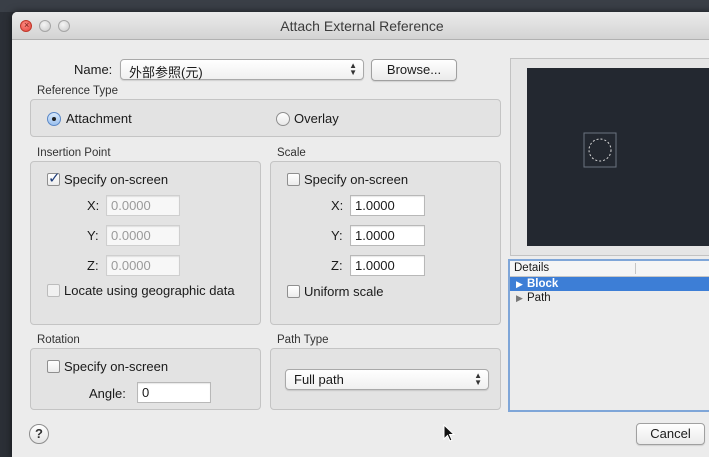 The height and width of the screenshot is (457, 709). I want to click on geo-data-checkbox, so click(53, 290).